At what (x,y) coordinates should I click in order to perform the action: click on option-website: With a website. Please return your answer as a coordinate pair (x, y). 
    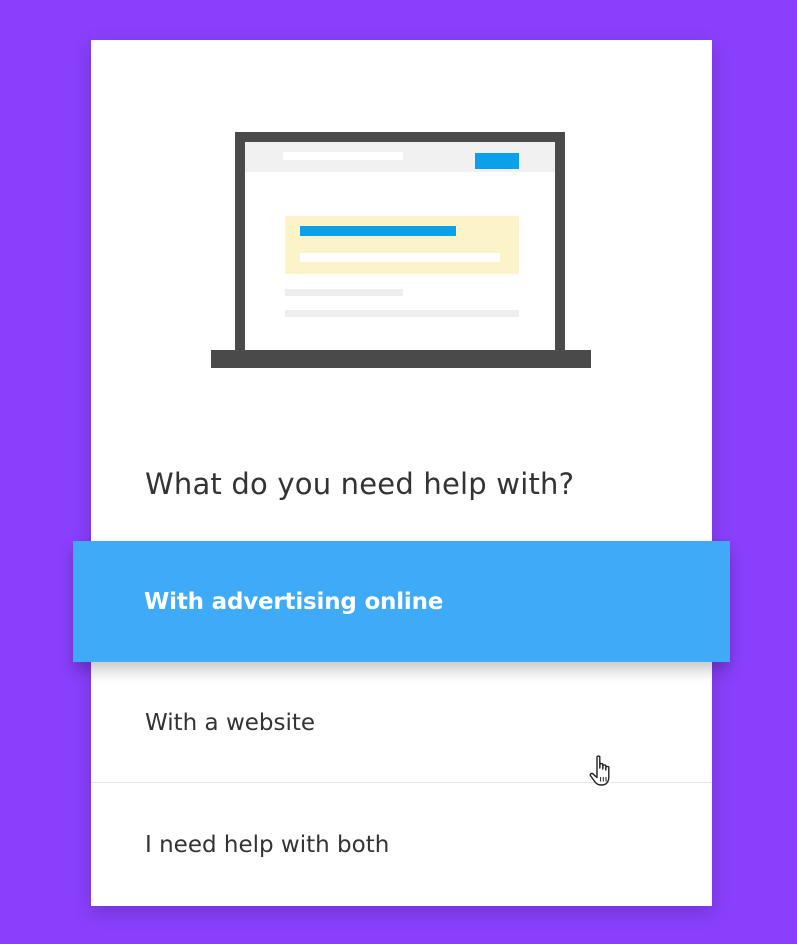
    Looking at the image, I should click on (401, 723).